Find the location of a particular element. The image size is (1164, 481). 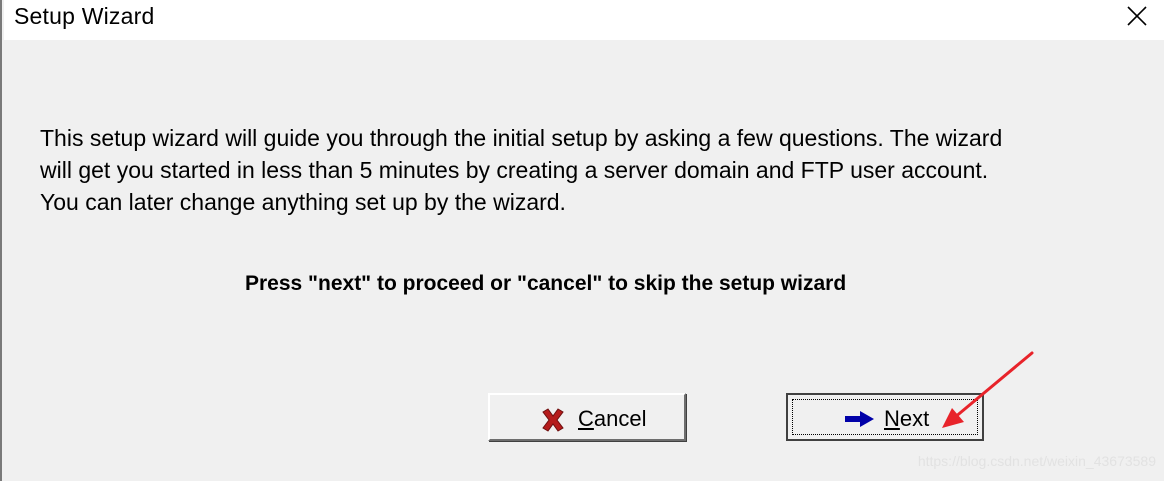

next-button: Next is located at coordinates (885, 417).